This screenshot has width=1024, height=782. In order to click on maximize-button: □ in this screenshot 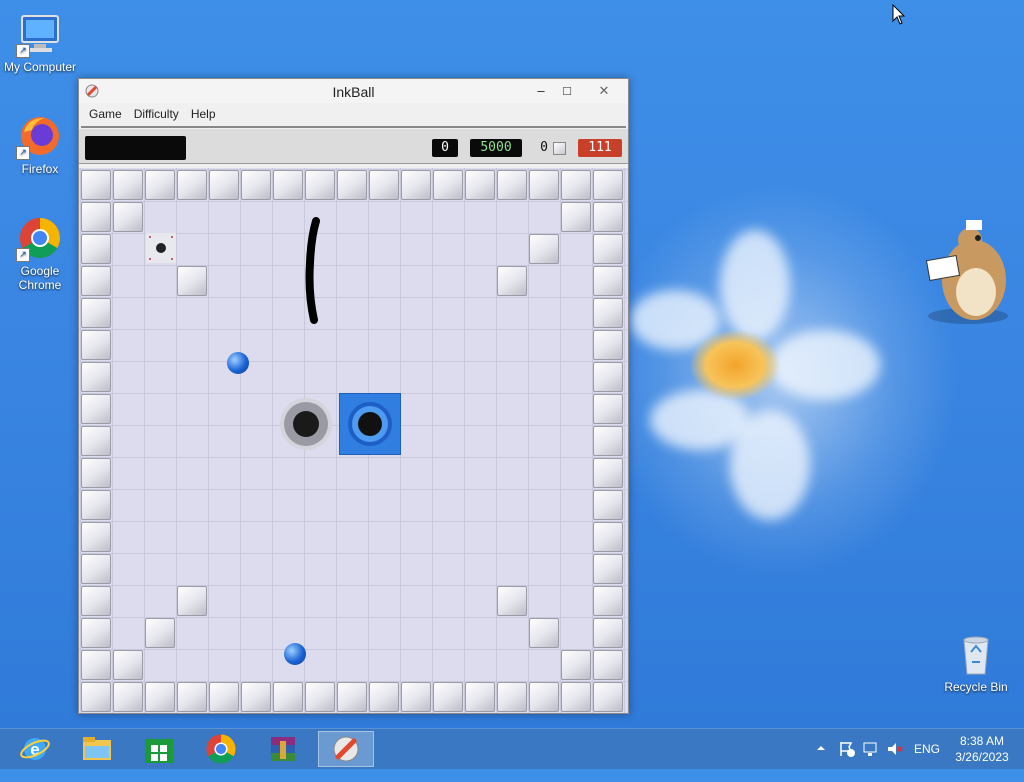, I will do `click(567, 91)`.